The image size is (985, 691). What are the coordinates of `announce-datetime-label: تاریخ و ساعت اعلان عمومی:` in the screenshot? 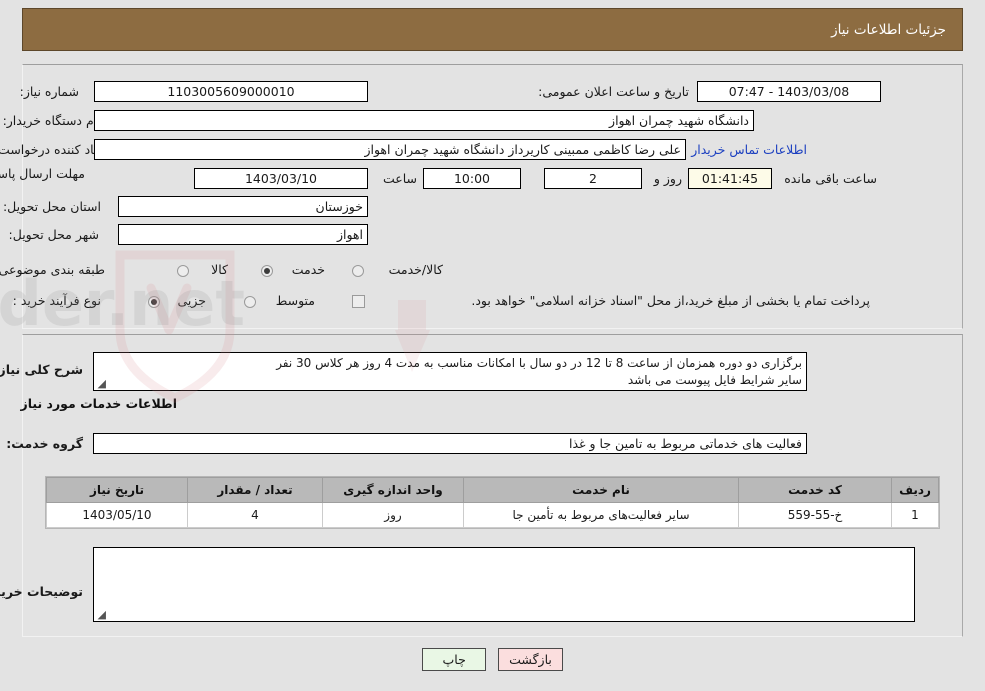 It's located at (613, 91).